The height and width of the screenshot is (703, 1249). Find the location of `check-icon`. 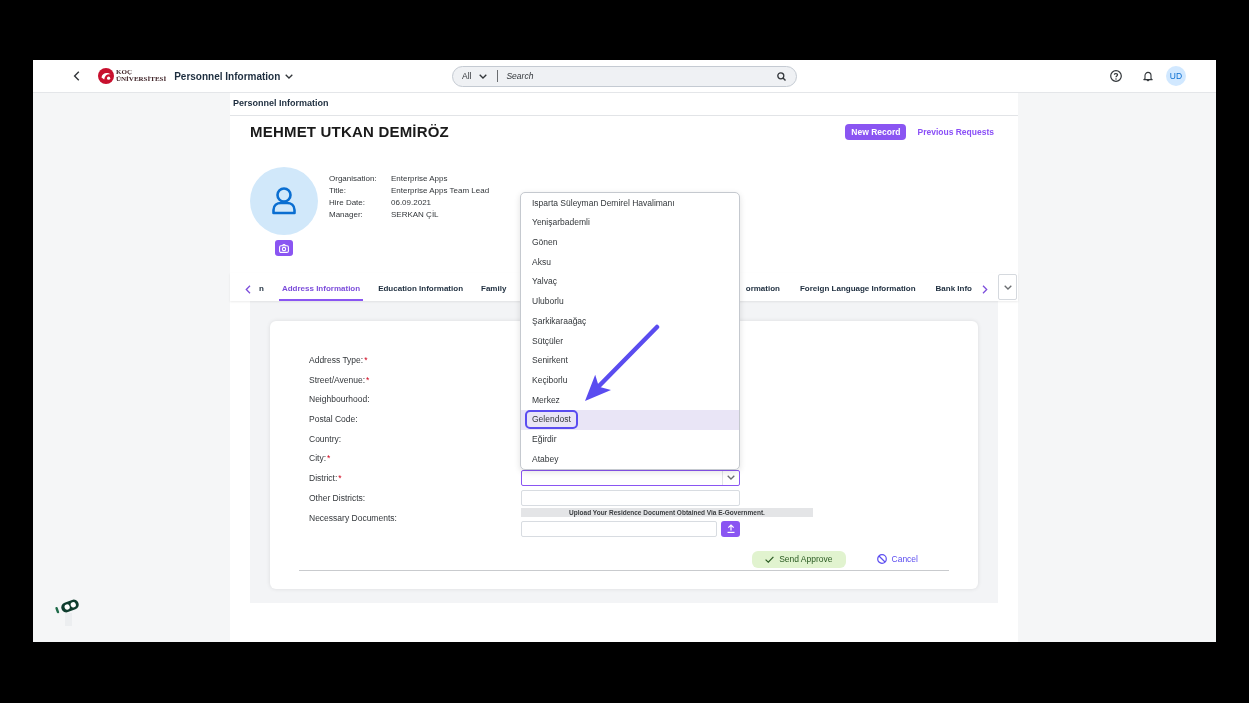

check-icon is located at coordinates (770, 559).